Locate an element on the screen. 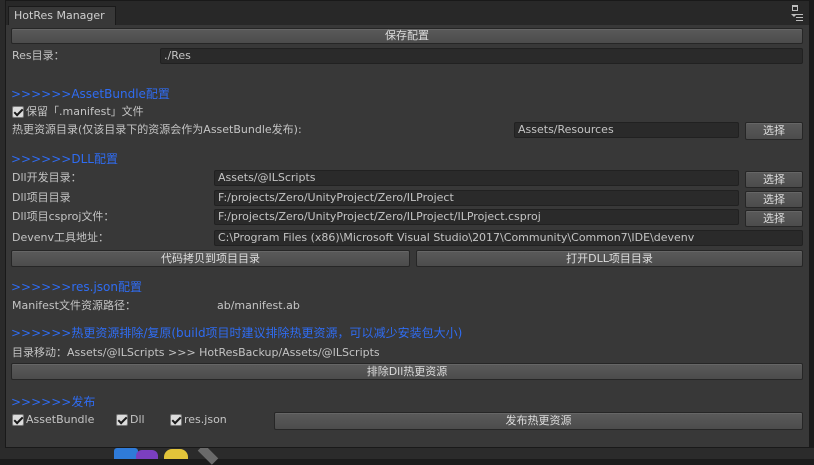 The height and width of the screenshot is (465, 814). exclude-dll-button: 排除Dll热更资源 is located at coordinates (407, 371).